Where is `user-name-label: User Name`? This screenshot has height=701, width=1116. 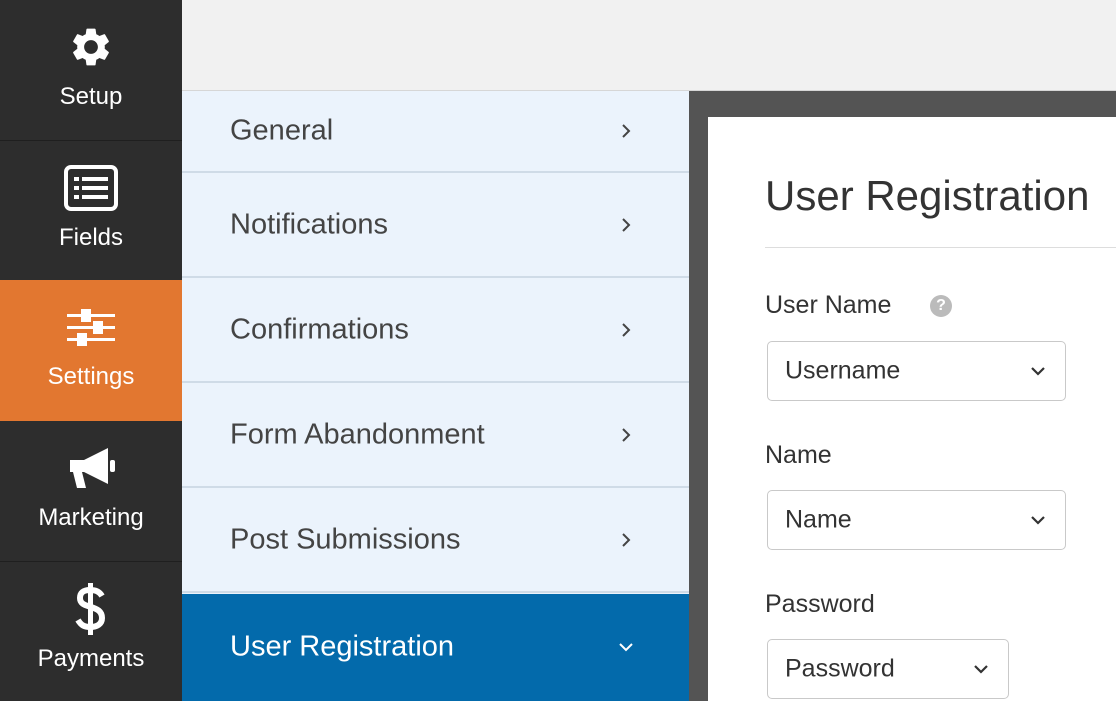
user-name-label: User Name is located at coordinates (828, 305).